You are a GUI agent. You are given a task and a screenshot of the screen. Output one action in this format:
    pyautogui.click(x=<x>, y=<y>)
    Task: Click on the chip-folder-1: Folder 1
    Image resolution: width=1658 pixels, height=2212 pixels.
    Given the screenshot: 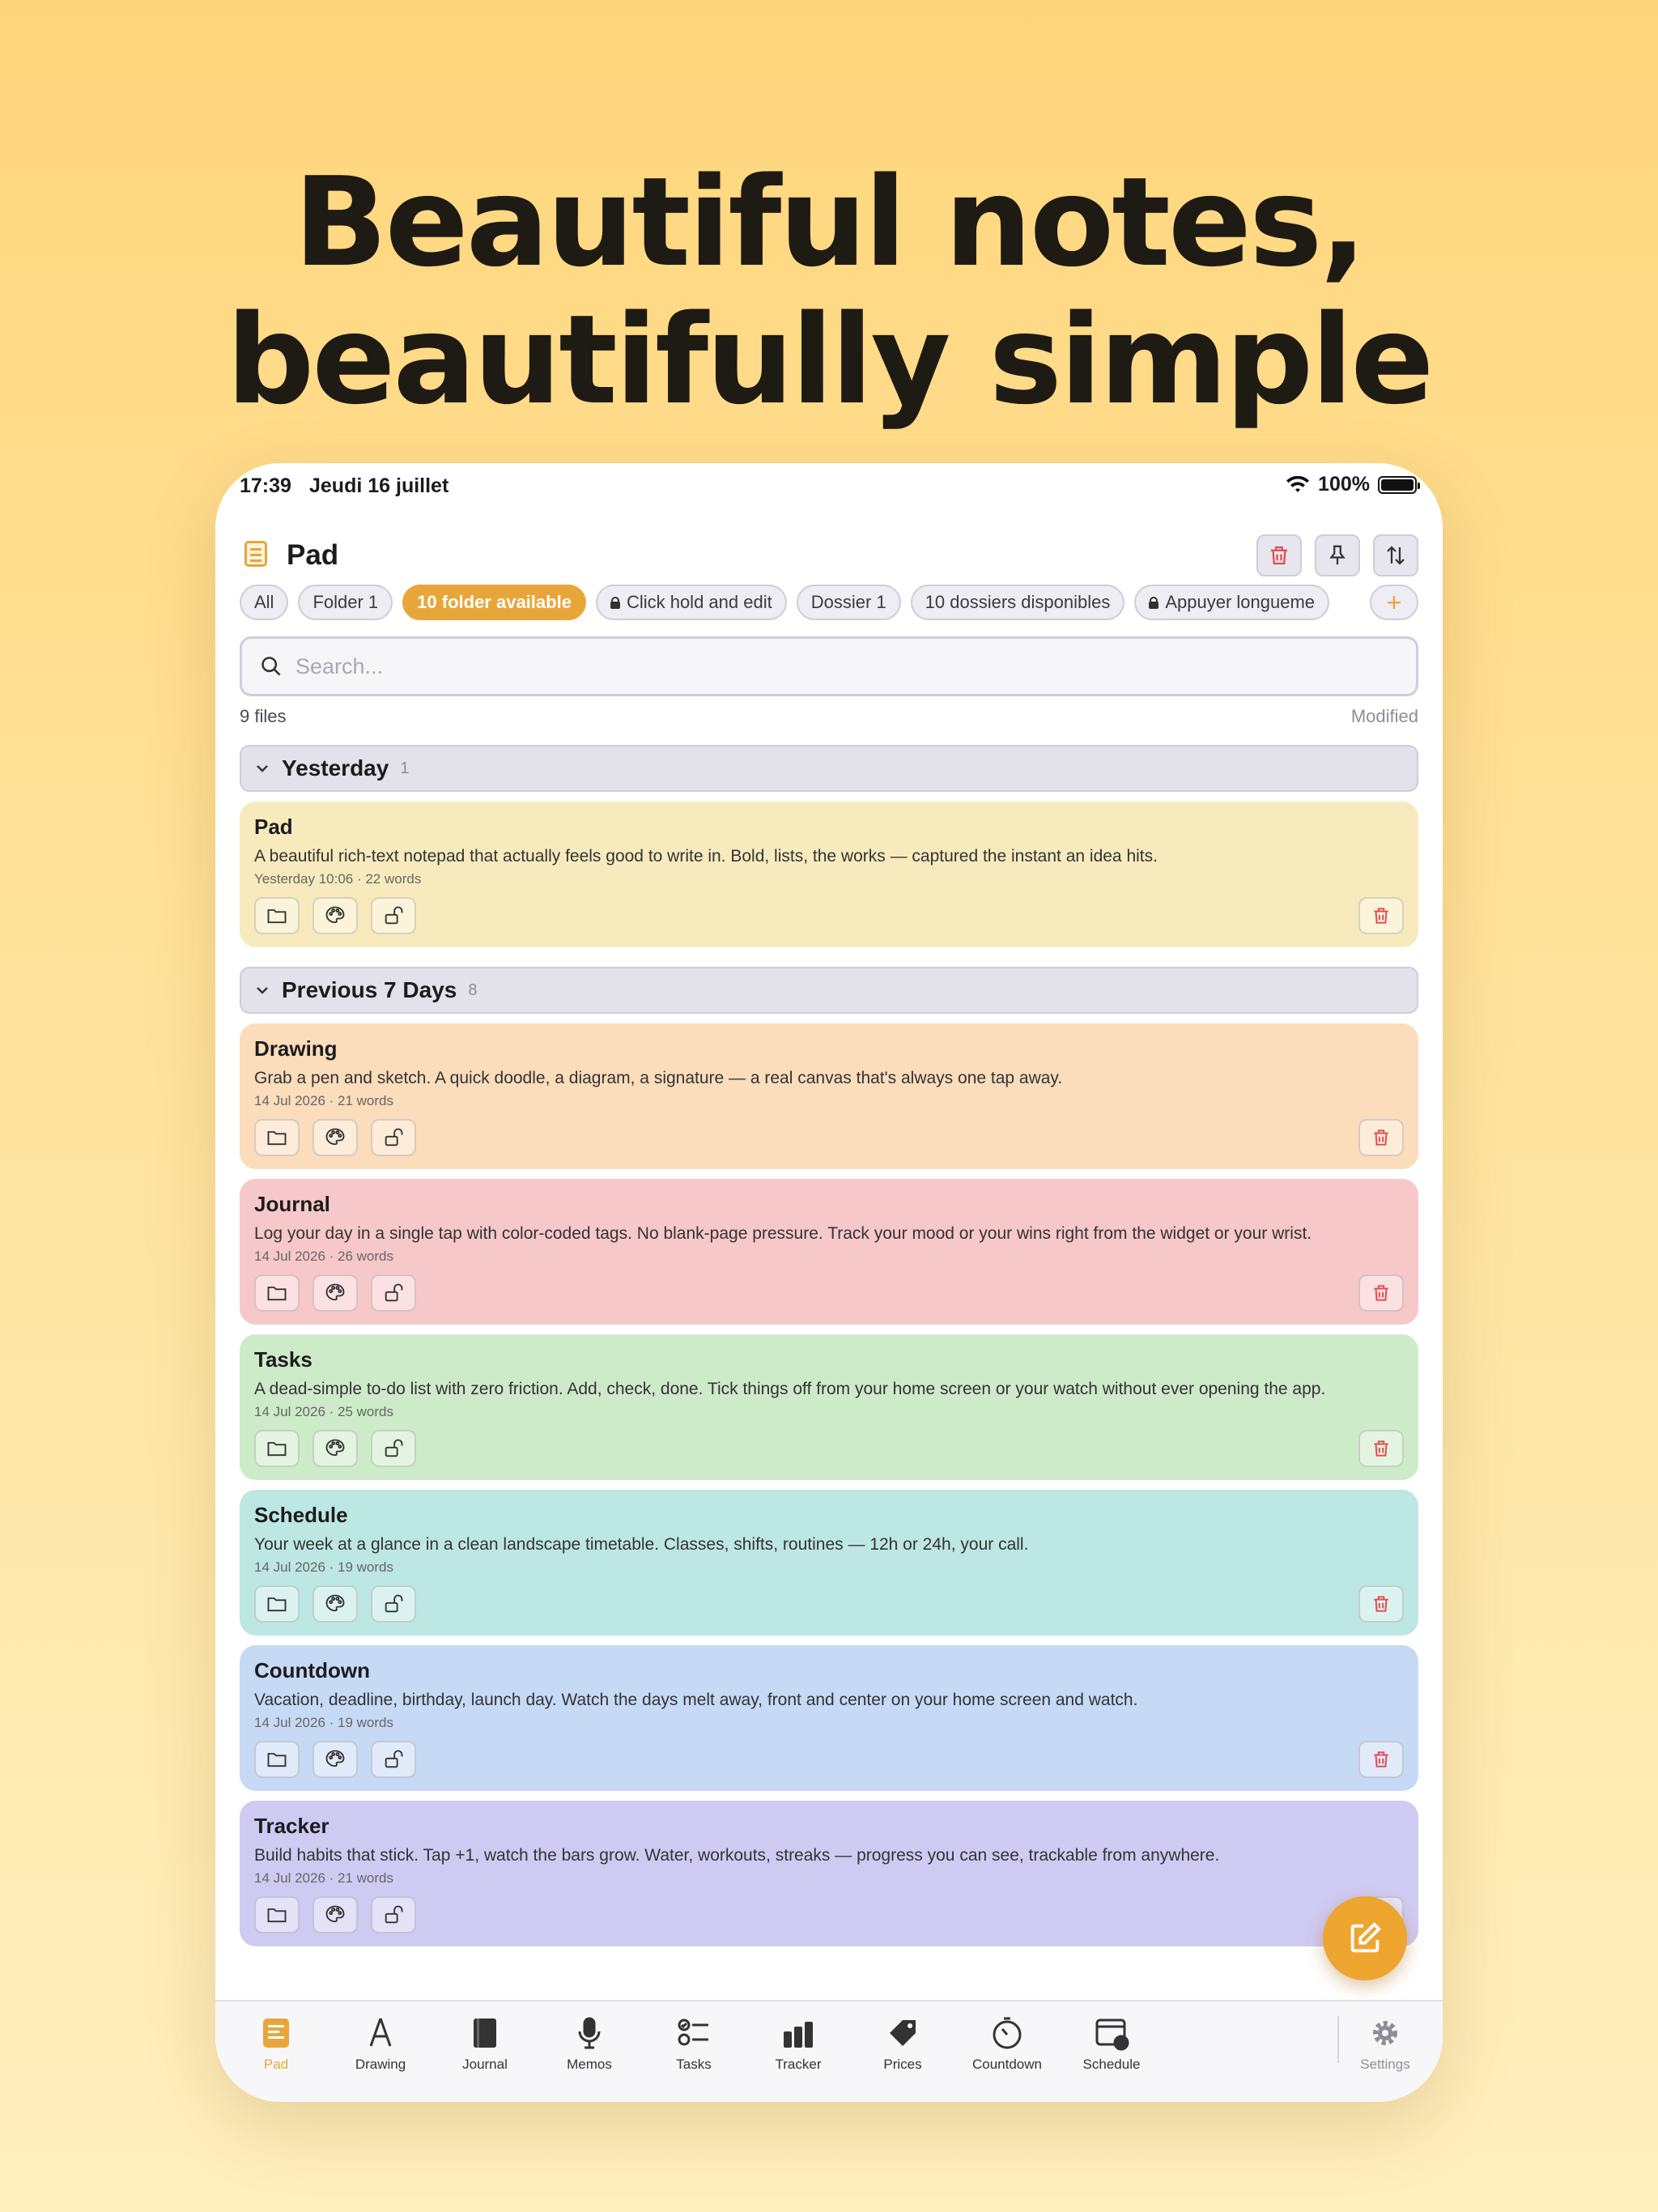 What is the action you would take?
    pyautogui.click(x=345, y=602)
    